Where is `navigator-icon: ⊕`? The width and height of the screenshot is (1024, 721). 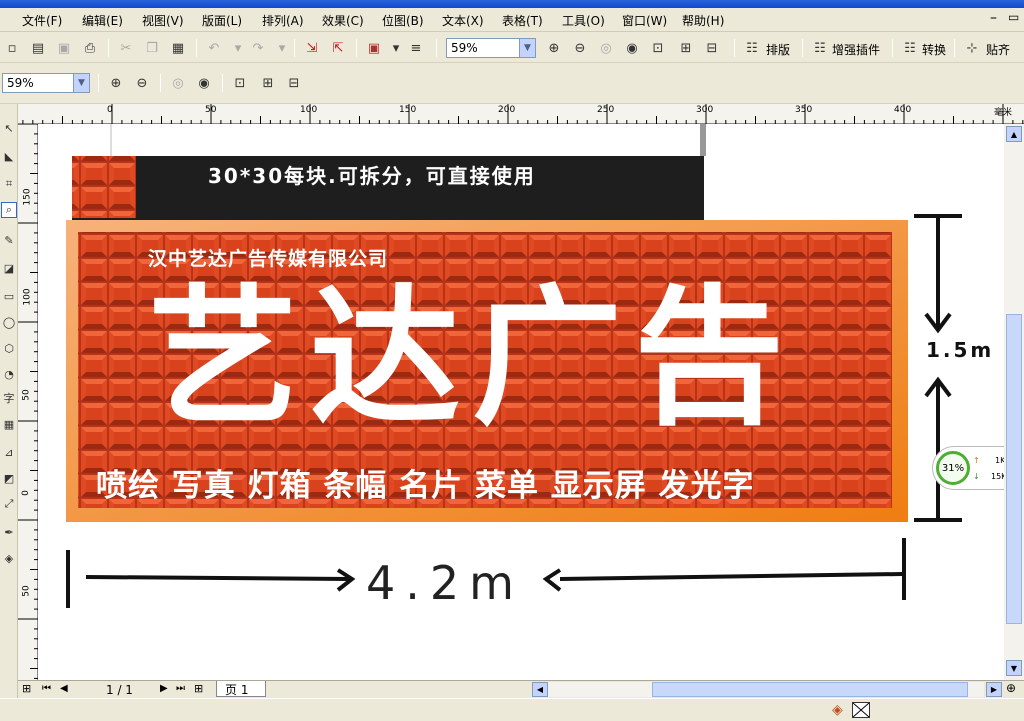 navigator-icon: ⊕ is located at coordinates (1011, 688).